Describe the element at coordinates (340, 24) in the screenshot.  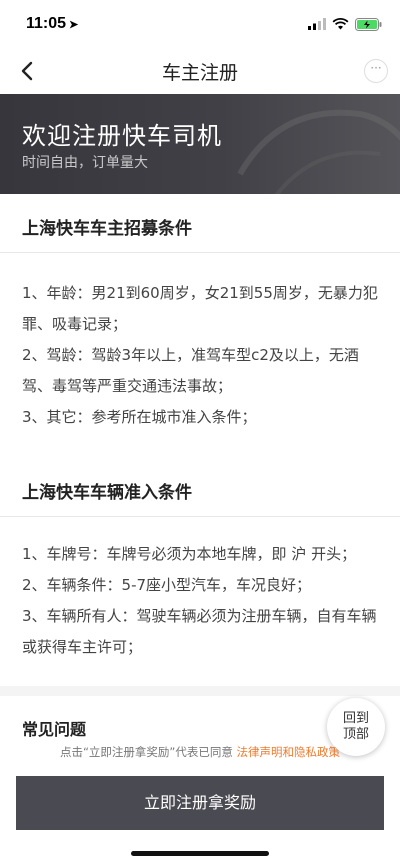
I see `wifi-icon` at that location.